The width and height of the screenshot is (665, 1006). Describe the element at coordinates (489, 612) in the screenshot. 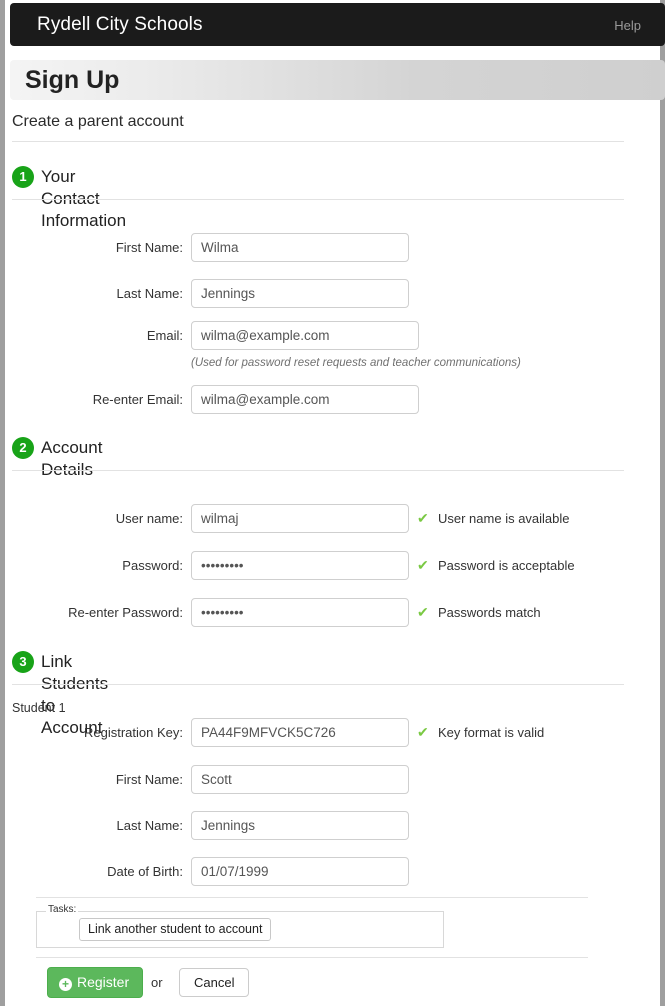

I see `reenter-password-validation-text: Passwords match` at that location.